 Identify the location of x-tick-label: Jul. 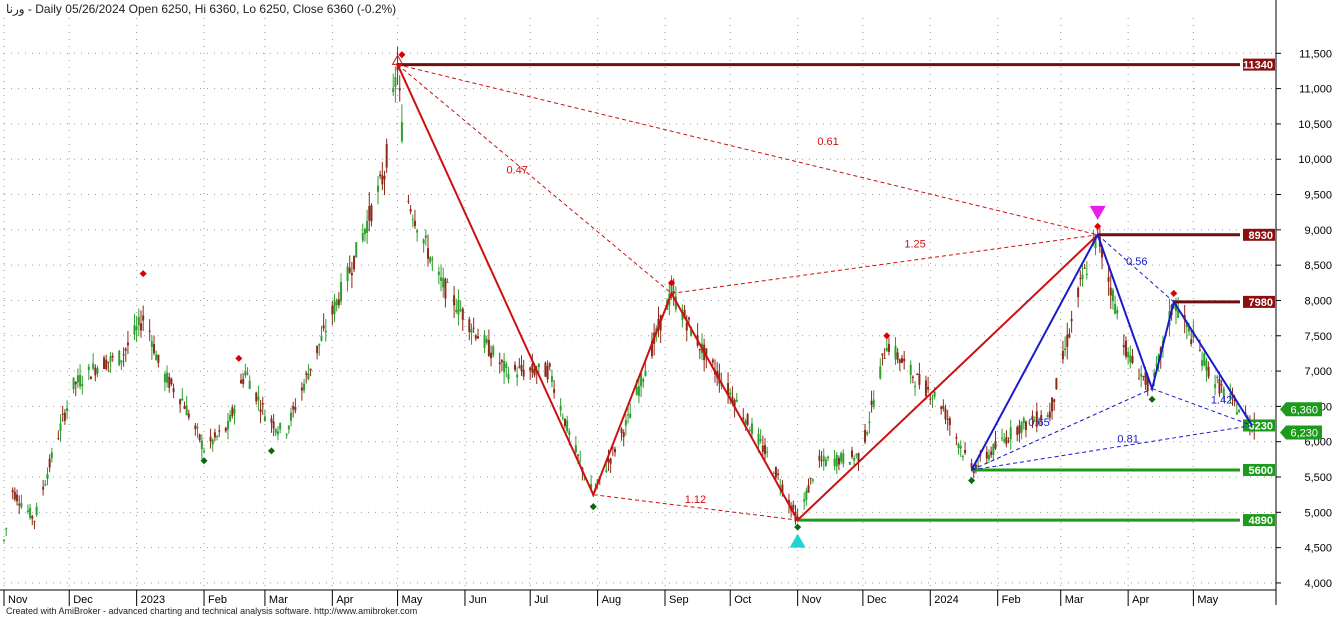
(541, 600).